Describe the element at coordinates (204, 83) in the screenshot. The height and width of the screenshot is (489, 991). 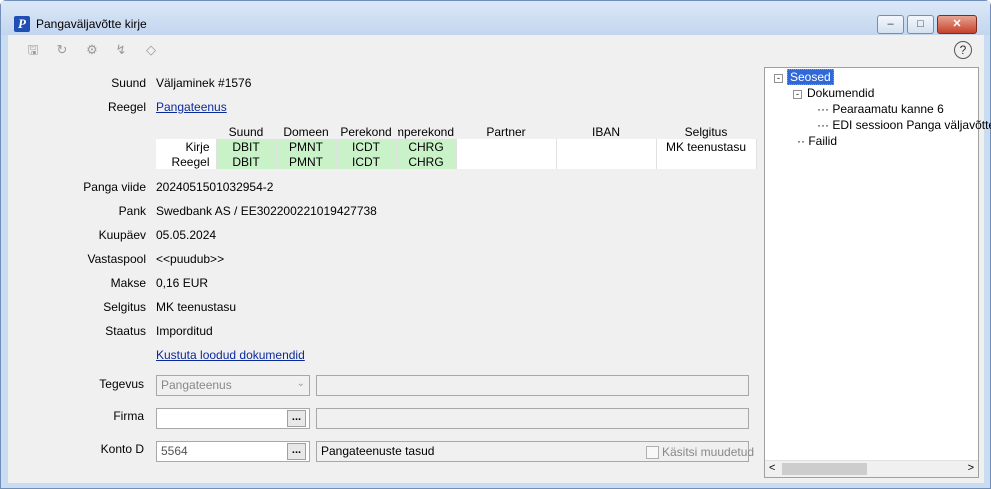
I see `suund-value: Väljaminek #1576` at that location.